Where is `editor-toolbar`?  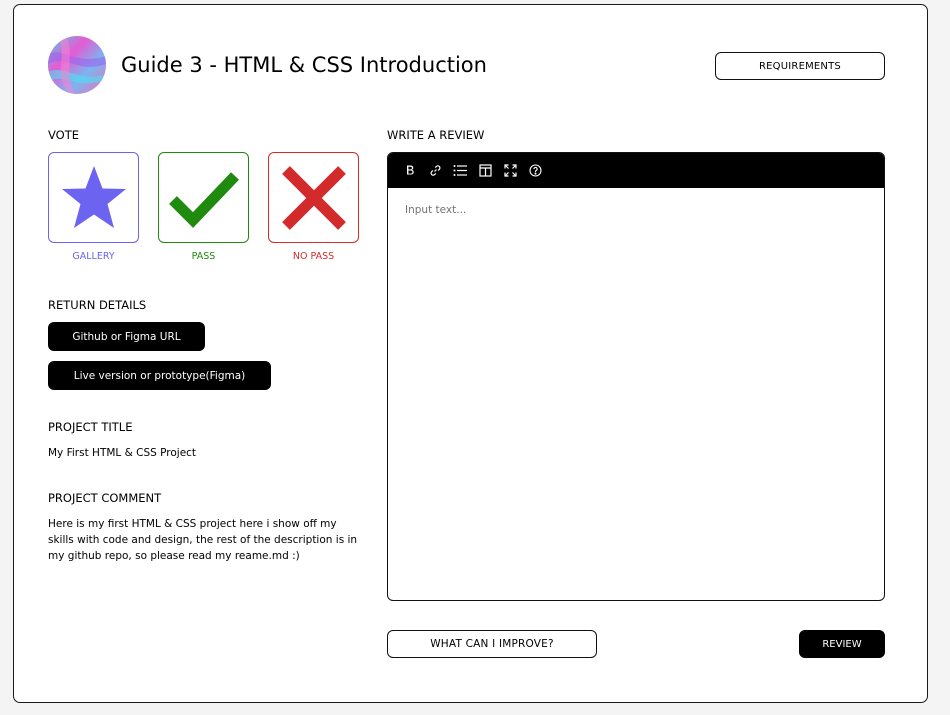 editor-toolbar is located at coordinates (636, 170).